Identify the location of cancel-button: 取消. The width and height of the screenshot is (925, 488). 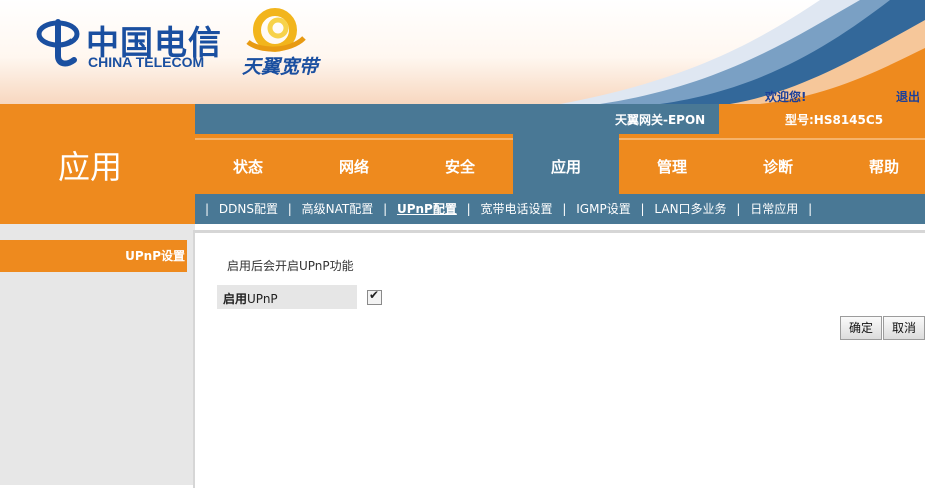
(904, 328).